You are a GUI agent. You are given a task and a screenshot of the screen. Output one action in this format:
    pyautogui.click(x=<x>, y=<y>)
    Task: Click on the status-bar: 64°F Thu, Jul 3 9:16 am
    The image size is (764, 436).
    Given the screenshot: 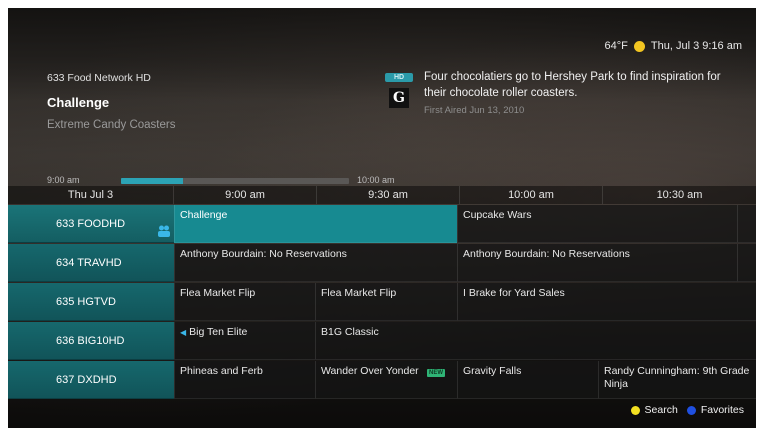 What is the action you would take?
    pyautogui.click(x=673, y=46)
    